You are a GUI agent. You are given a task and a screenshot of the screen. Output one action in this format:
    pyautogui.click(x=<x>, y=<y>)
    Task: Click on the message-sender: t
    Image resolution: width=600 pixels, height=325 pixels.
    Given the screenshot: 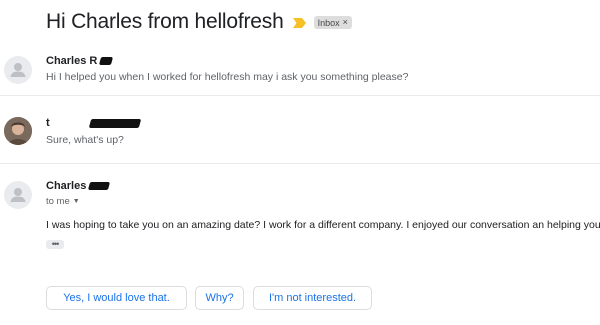 What is the action you would take?
    pyautogui.click(x=93, y=123)
    